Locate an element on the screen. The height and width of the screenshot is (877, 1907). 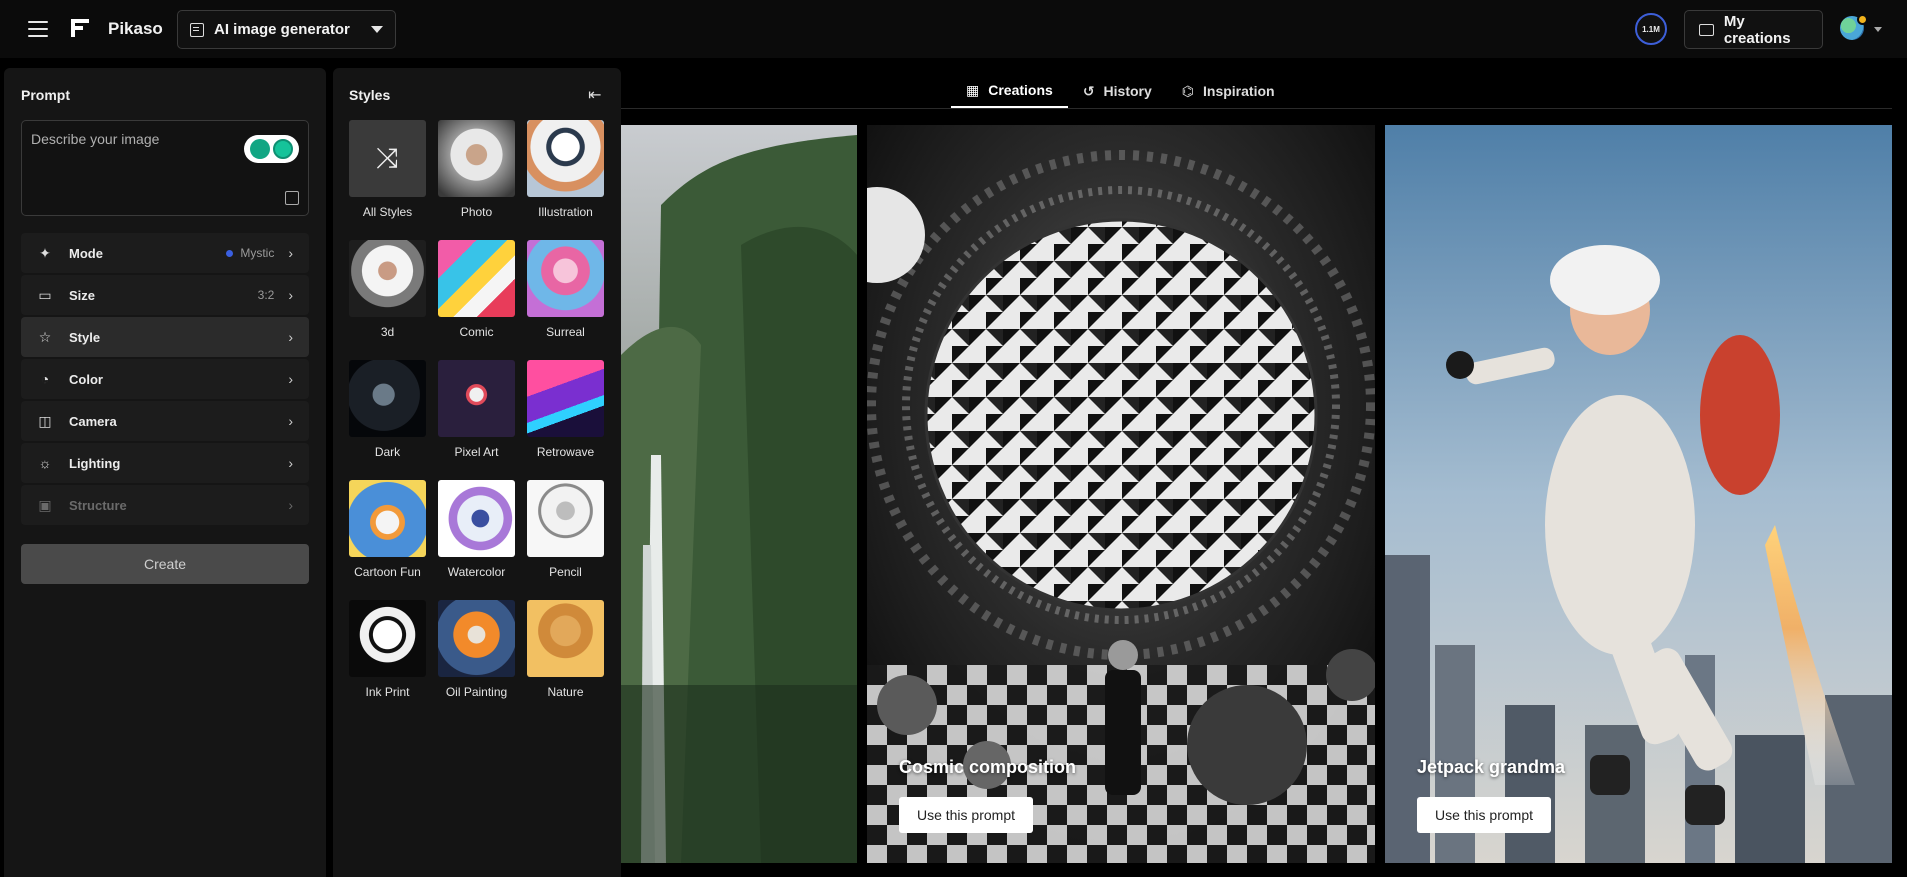
app-name: Pikaso is located at coordinates (135, 29).